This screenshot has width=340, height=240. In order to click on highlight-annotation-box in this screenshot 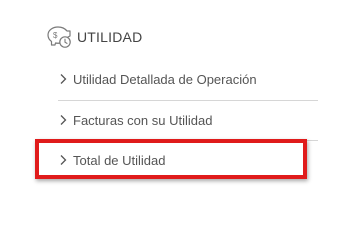, I will do `click(171, 159)`.